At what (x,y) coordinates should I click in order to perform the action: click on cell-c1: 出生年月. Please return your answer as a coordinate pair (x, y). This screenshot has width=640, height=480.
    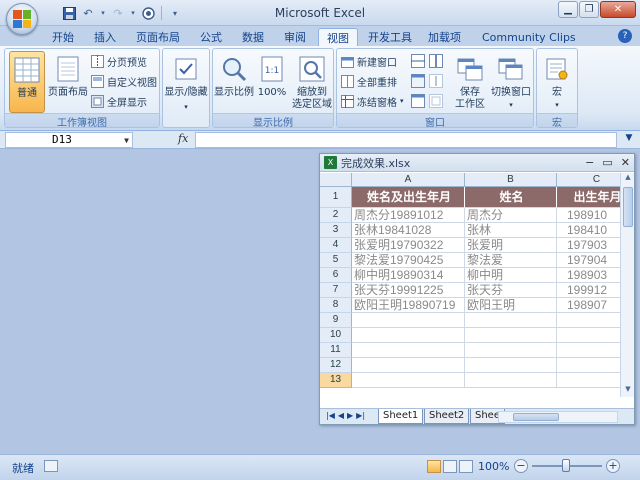
    Looking at the image, I should click on (588, 197).